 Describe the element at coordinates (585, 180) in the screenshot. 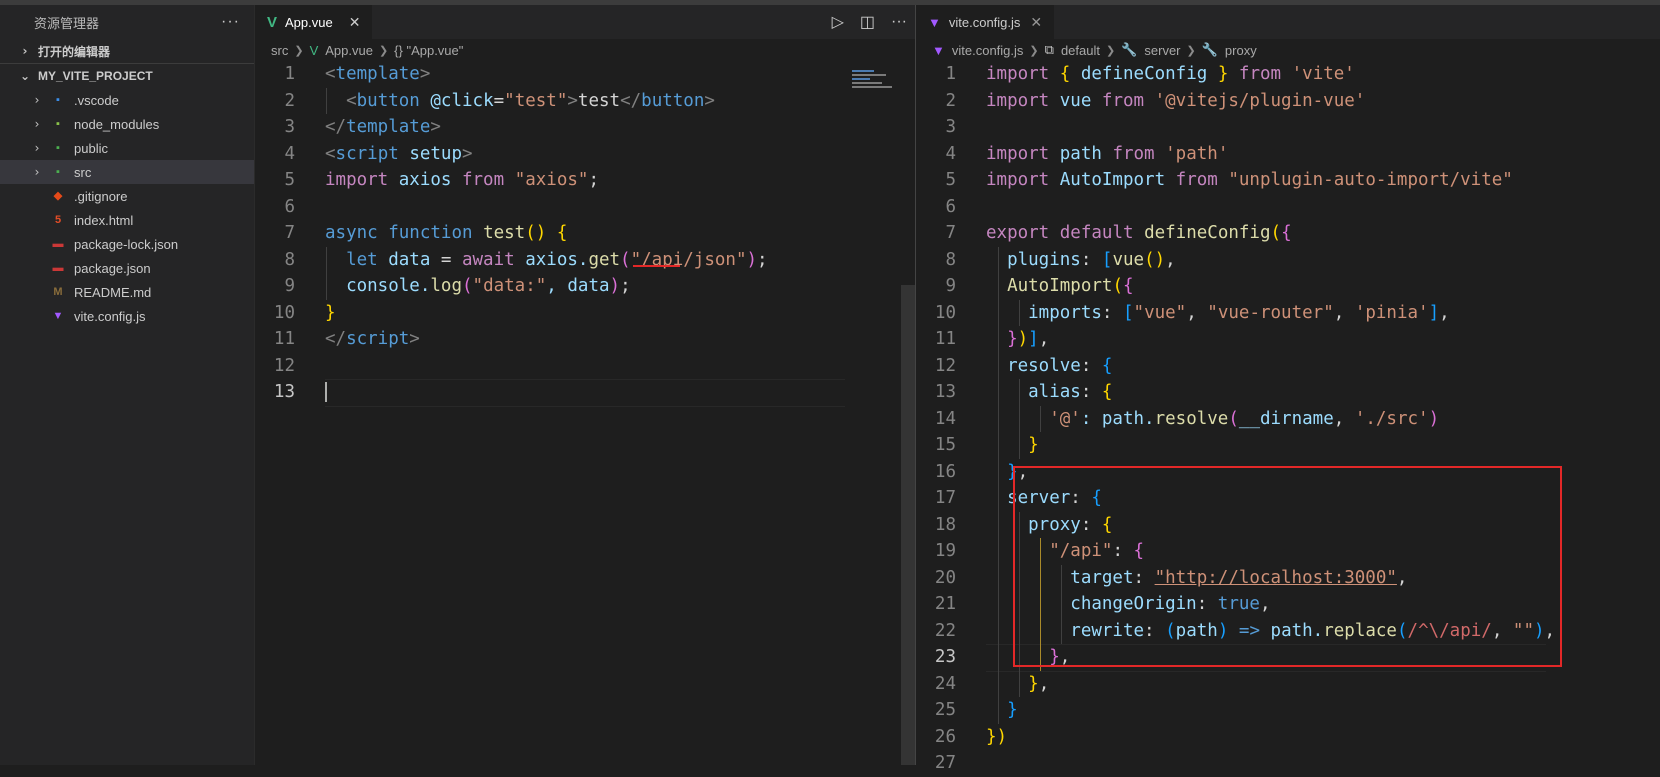

I see `code-line: 5 import axios from "axios";` at that location.